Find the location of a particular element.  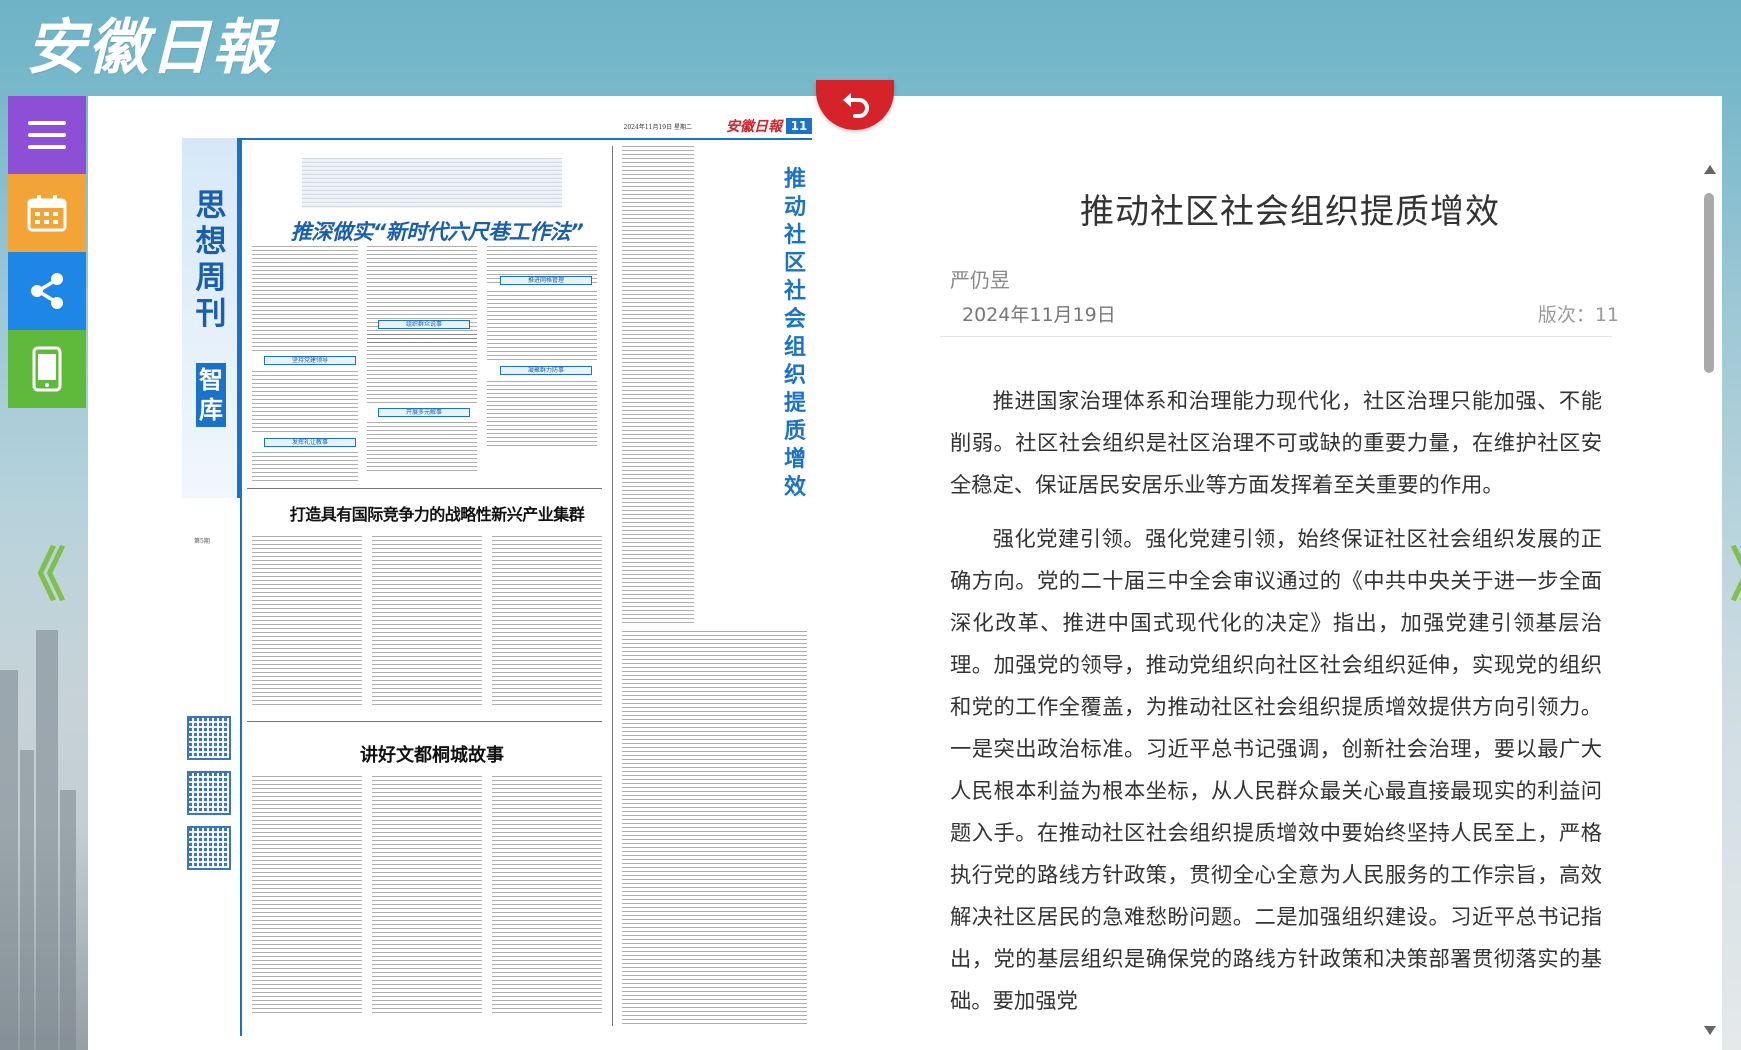

article-page-label: 版次：11 is located at coordinates (1578, 315).